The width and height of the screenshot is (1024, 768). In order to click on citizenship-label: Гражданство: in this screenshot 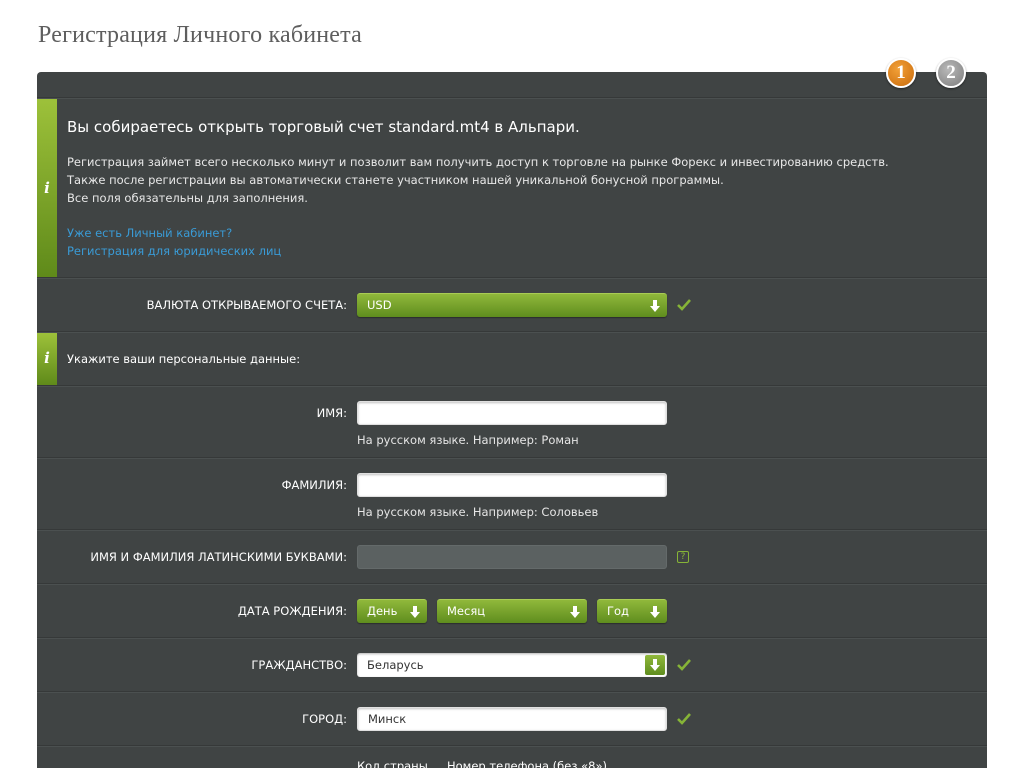, I will do `click(299, 665)`.